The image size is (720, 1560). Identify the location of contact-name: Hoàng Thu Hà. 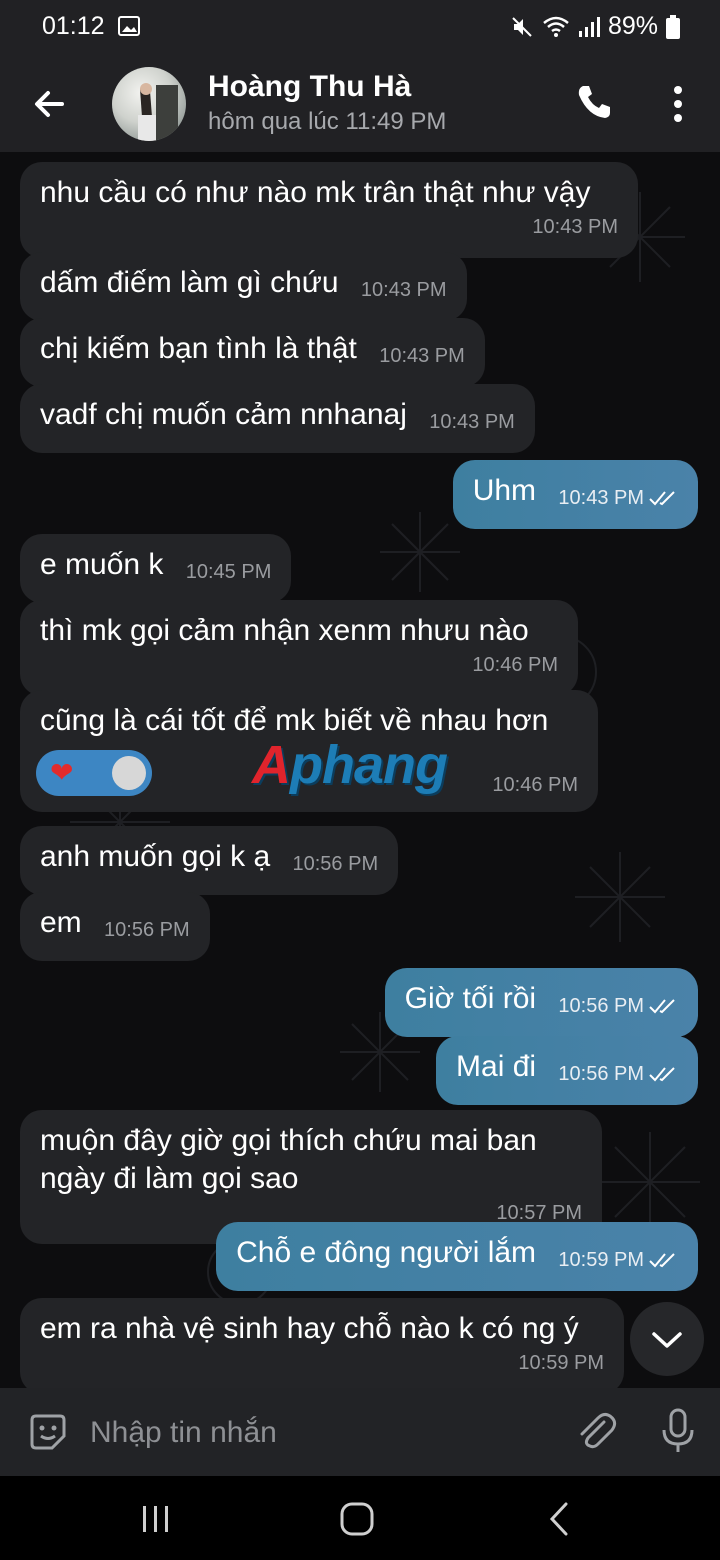
(309, 87).